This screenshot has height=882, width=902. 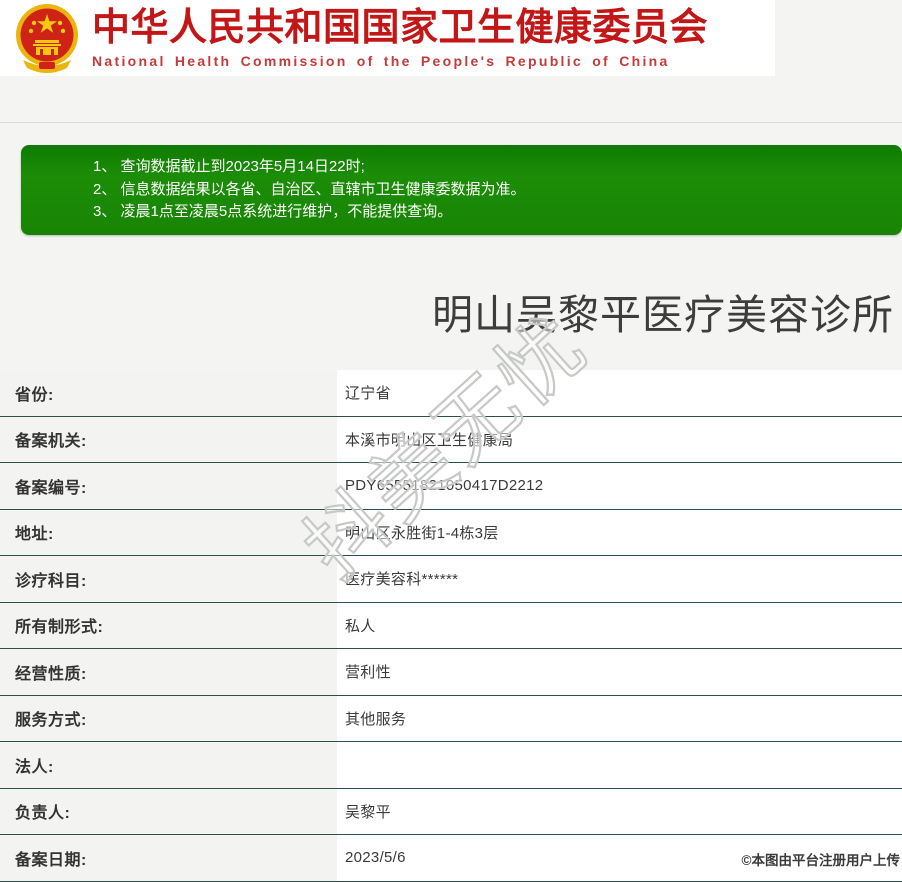 I want to click on field-label: 负责人:, so click(x=168, y=811).